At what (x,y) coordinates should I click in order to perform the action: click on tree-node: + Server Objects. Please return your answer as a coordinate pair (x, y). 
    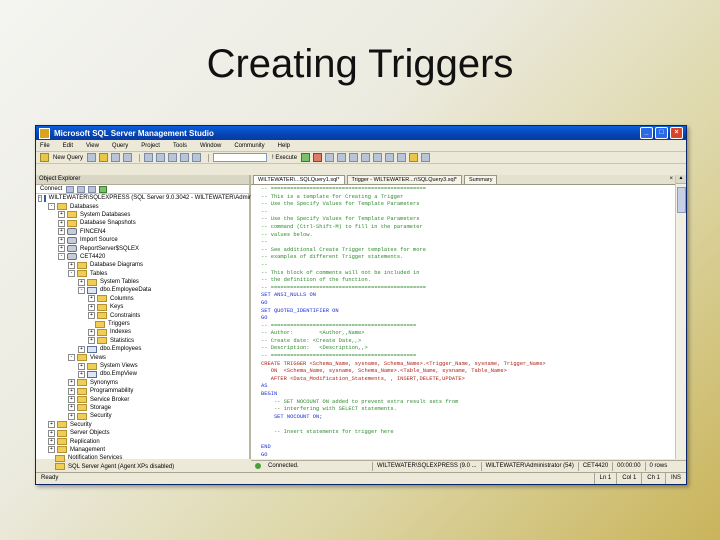
    Looking at the image, I should click on (142, 433).